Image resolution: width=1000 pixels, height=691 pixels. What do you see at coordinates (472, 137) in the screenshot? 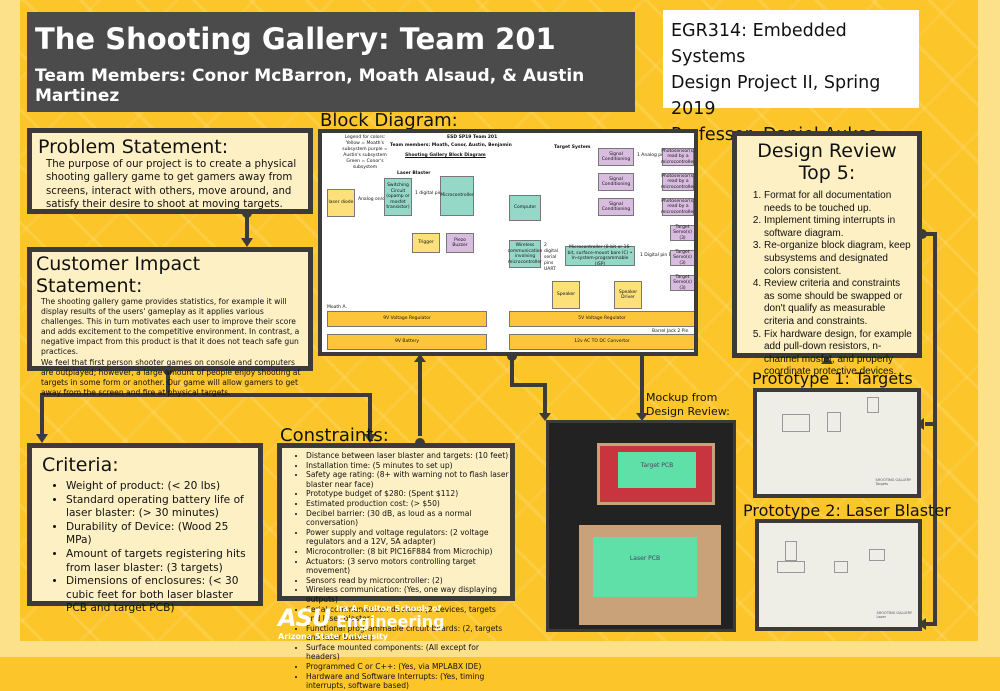
I see `bd-header: ESD SP19 Team 201` at bounding box center [472, 137].